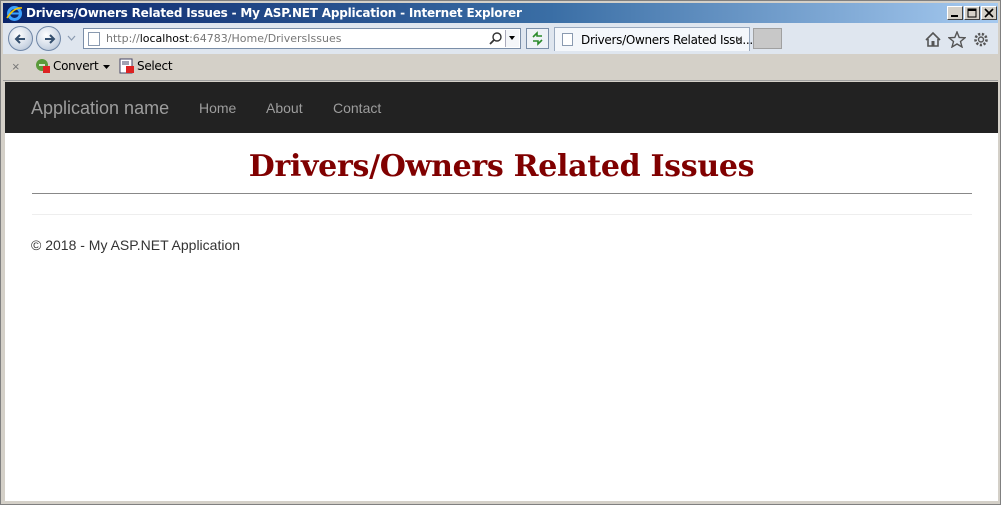  Describe the element at coordinates (954, 16) in the screenshot. I see `minimize-icon` at that location.